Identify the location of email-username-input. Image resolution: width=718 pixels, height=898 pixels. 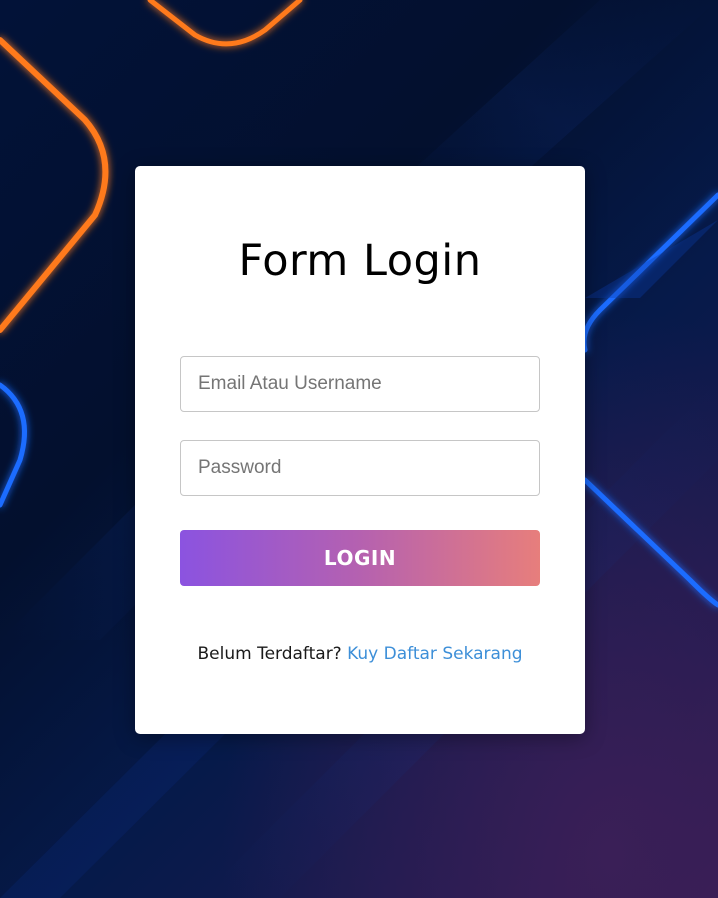
(360, 384).